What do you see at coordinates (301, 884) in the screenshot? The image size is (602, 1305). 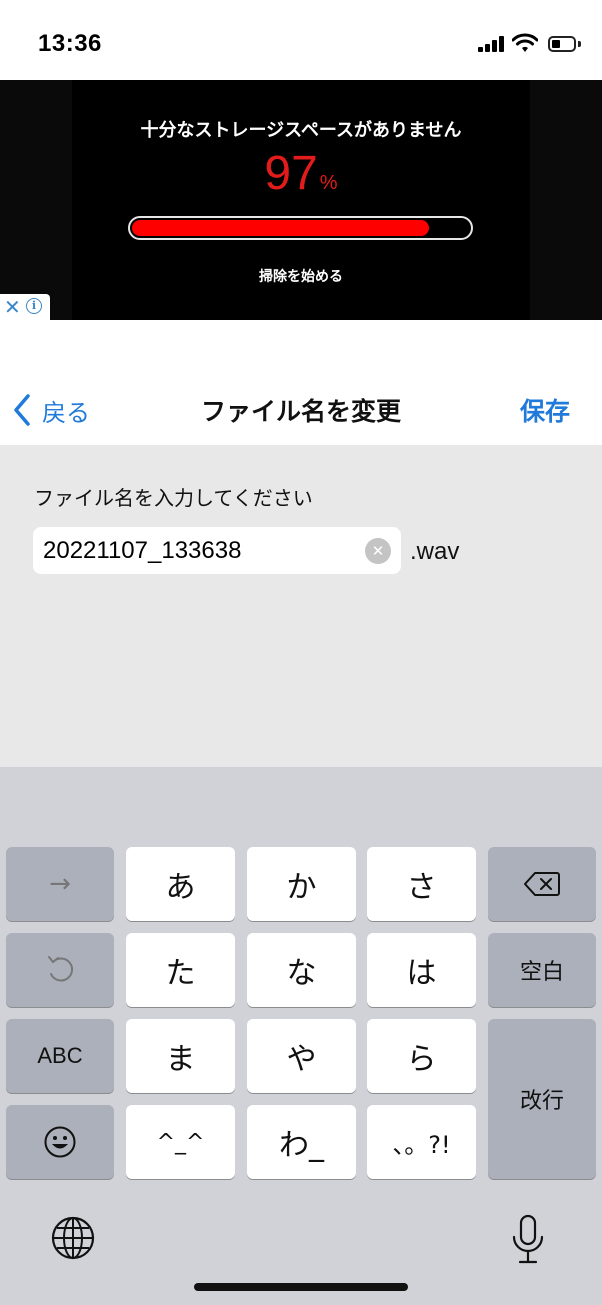 I see `key-ka: か` at bounding box center [301, 884].